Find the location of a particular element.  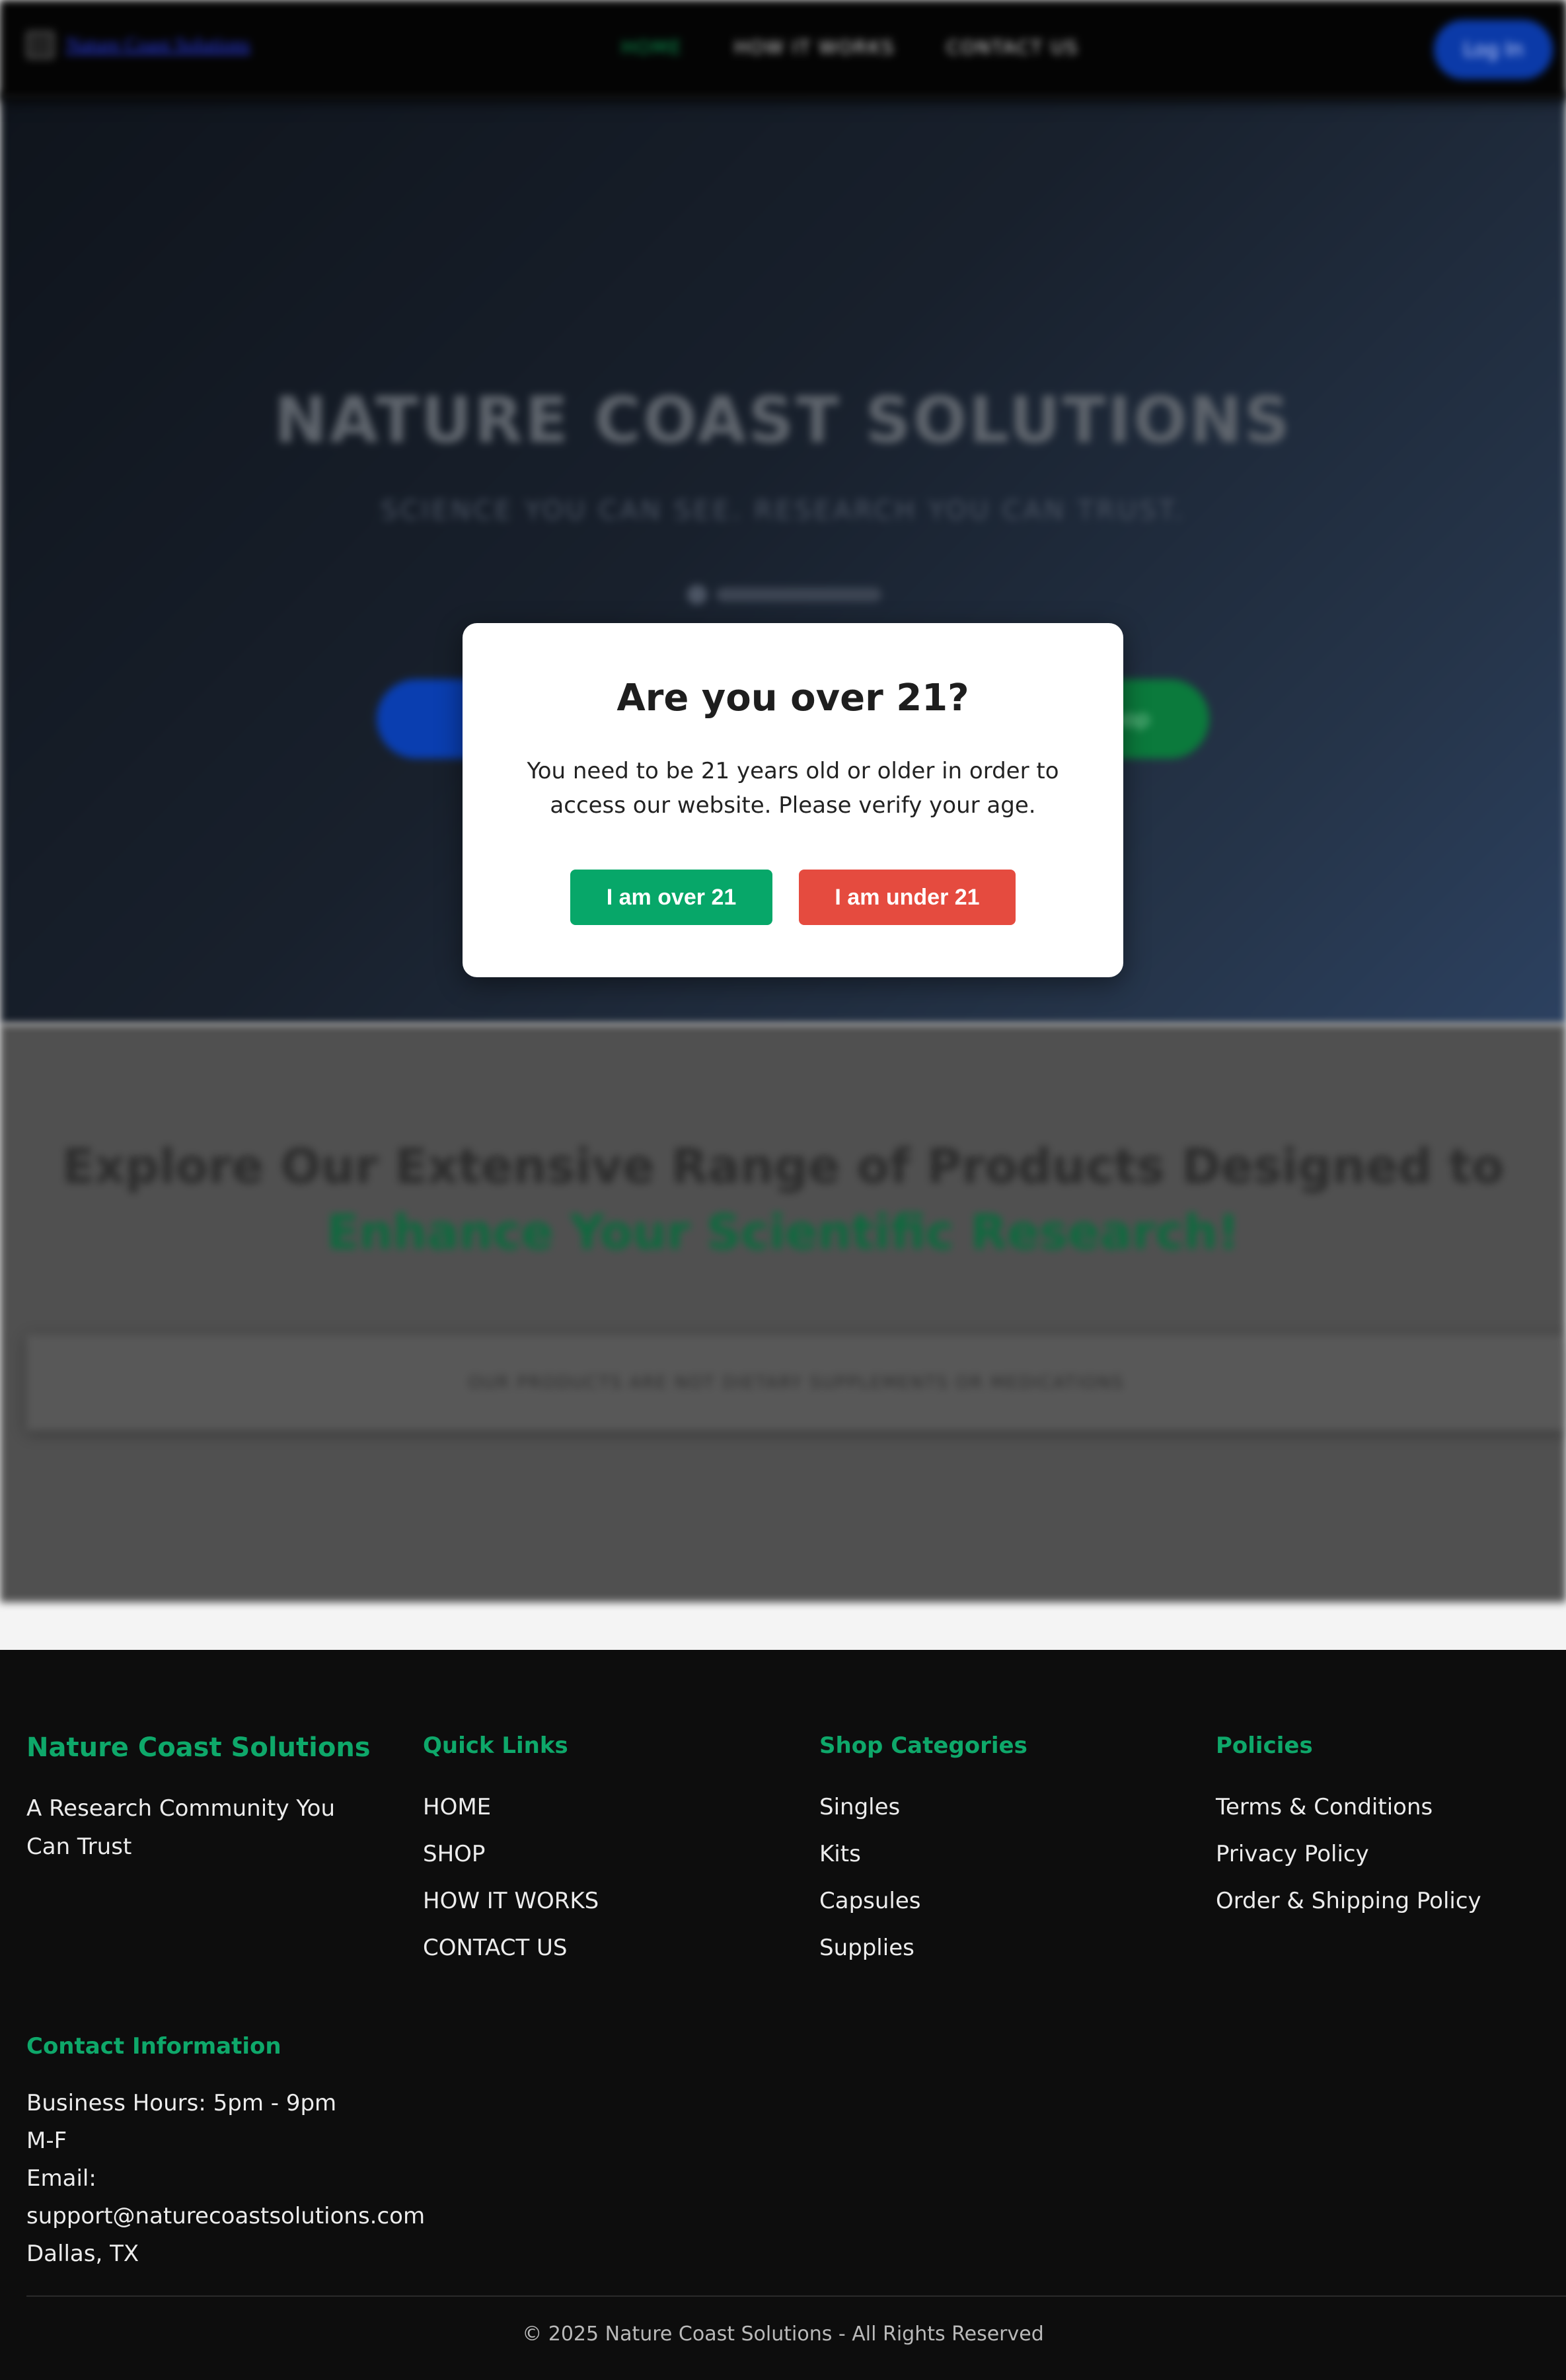

category-link-singles: Singles is located at coordinates (923, 1807).